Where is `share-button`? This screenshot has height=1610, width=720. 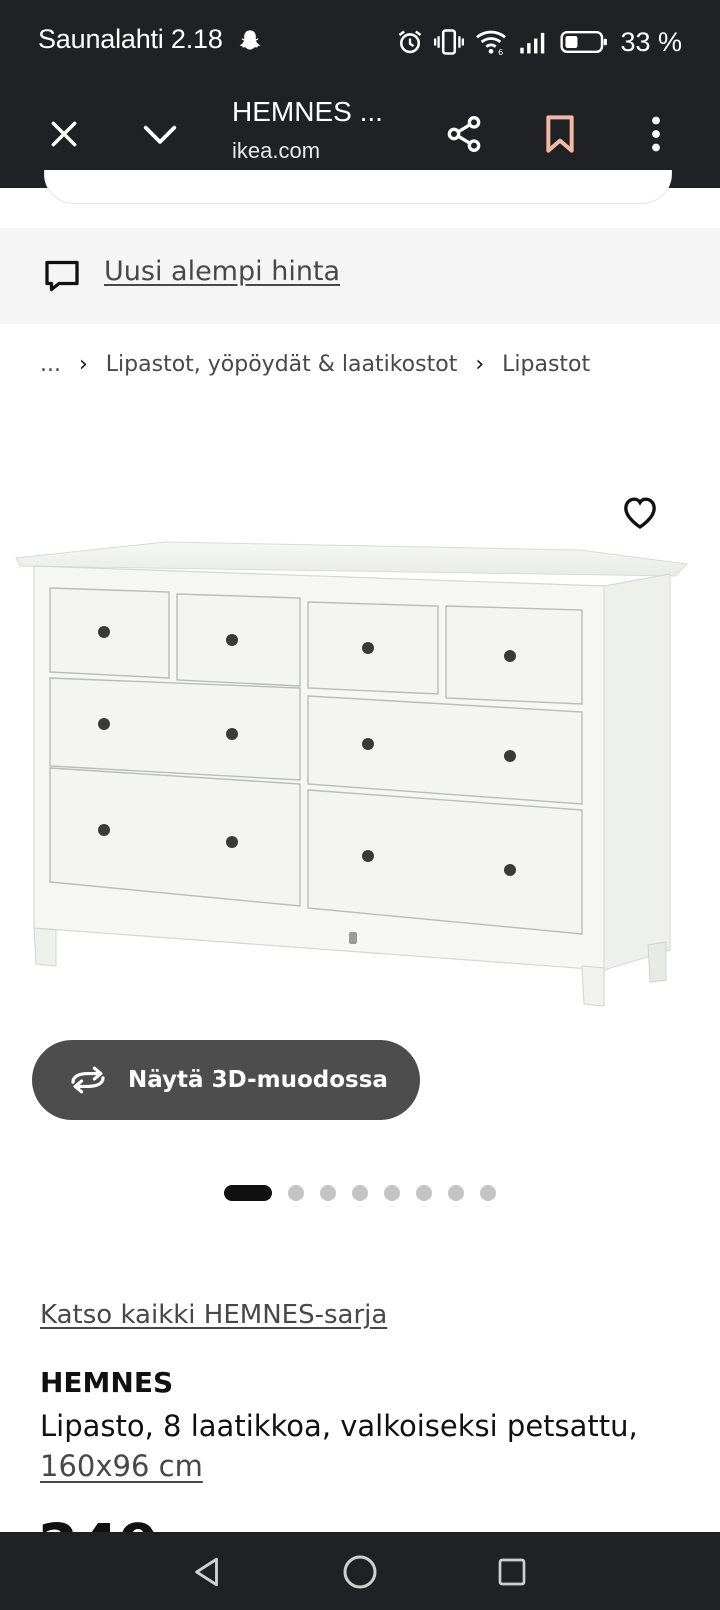
share-button is located at coordinates (464, 134).